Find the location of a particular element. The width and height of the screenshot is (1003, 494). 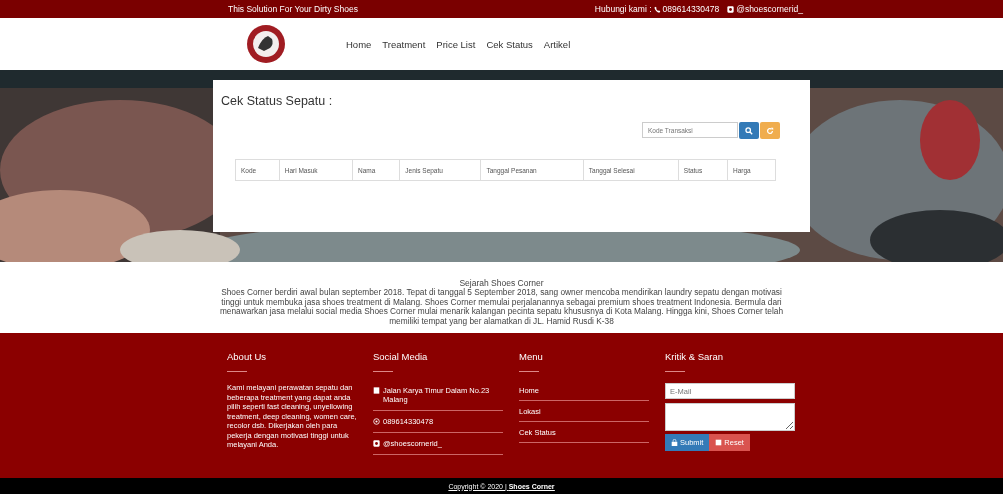

phone-number: 089614330478 is located at coordinates (691, 9).